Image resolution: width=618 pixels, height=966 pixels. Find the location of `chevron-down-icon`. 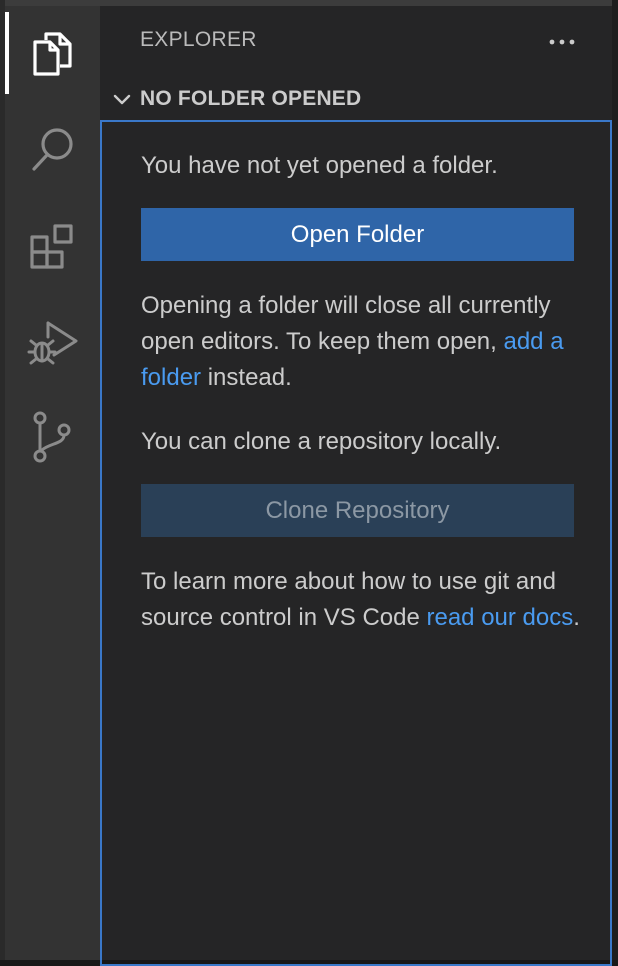

chevron-down-icon is located at coordinates (122, 99).